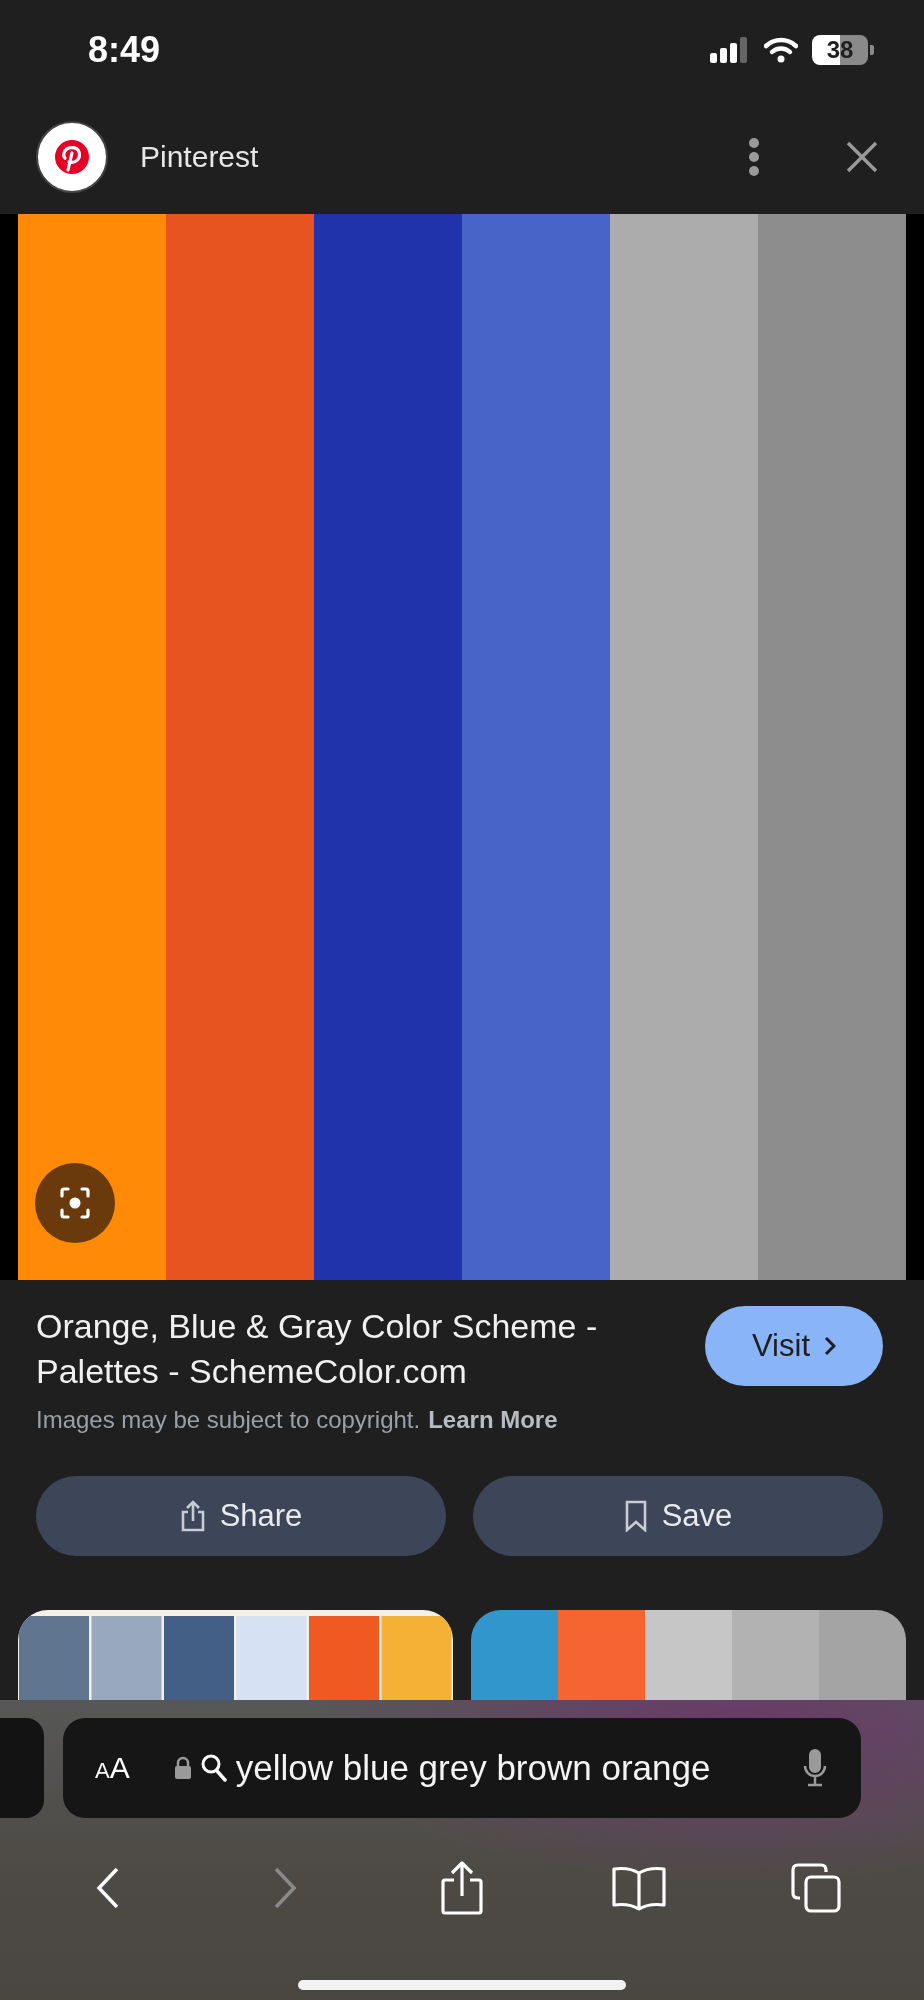 The image size is (924, 2000). I want to click on search-icon, so click(213, 1768).